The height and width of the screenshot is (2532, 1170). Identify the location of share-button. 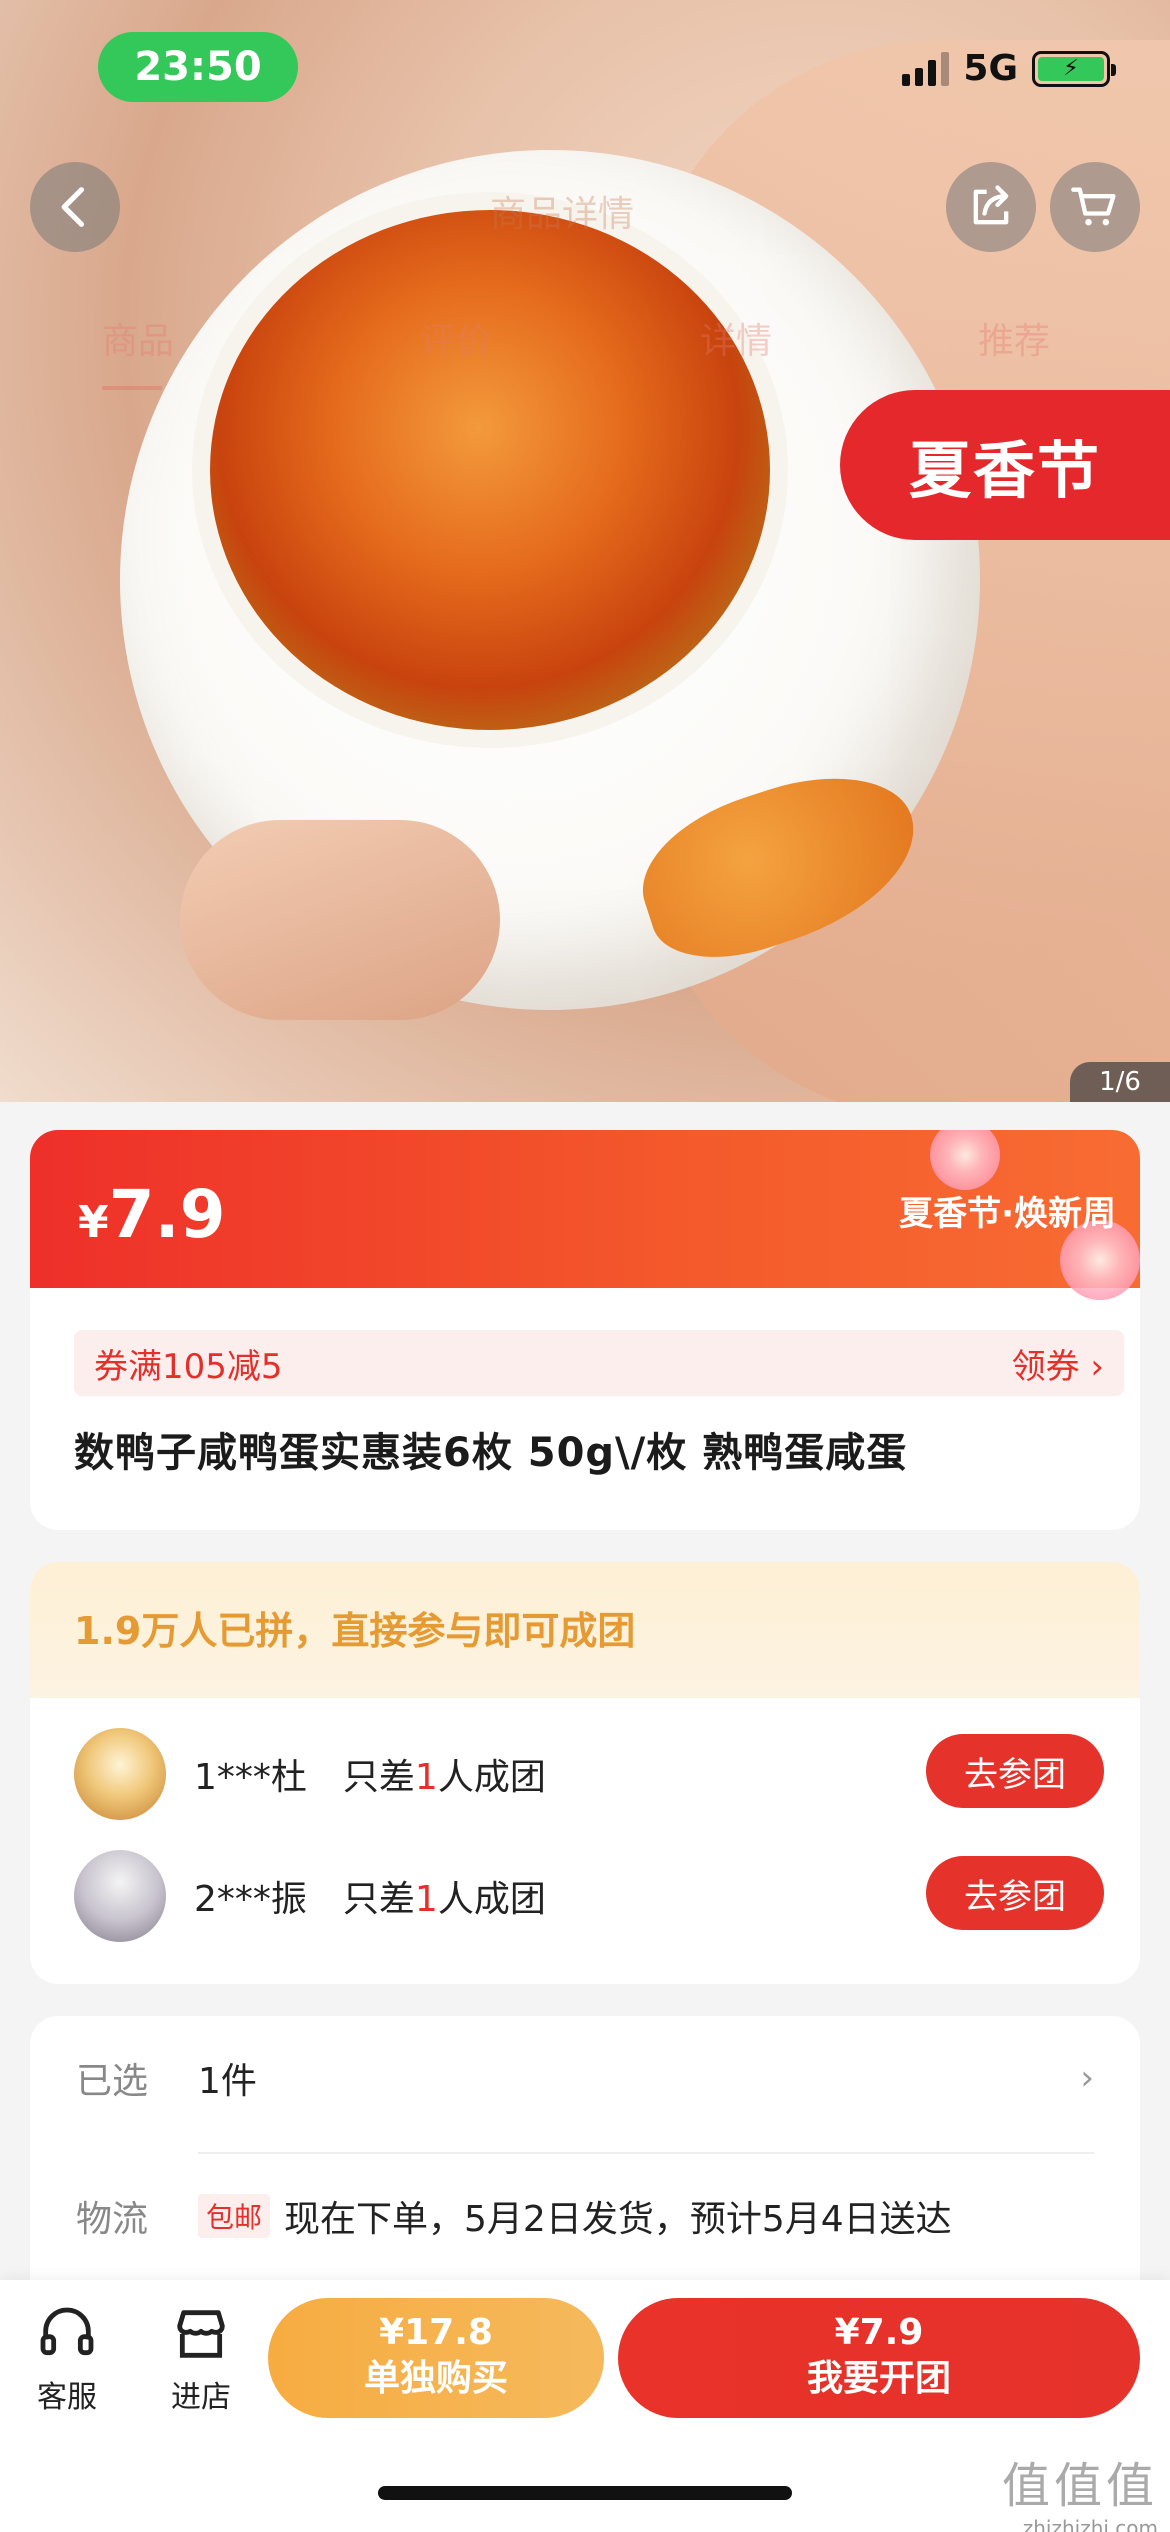
(991, 207).